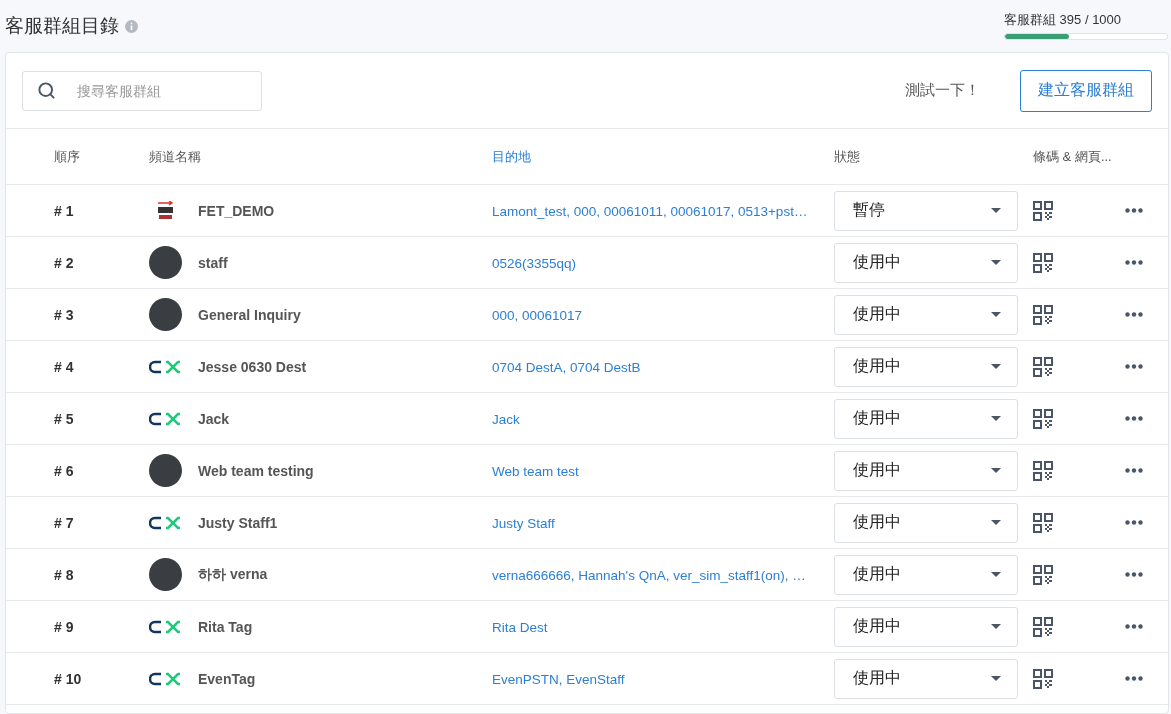 Image resolution: width=1171 pixels, height=714 pixels. Describe the element at coordinates (520, 627) in the screenshot. I see `destination-link: Rita Dest` at that location.